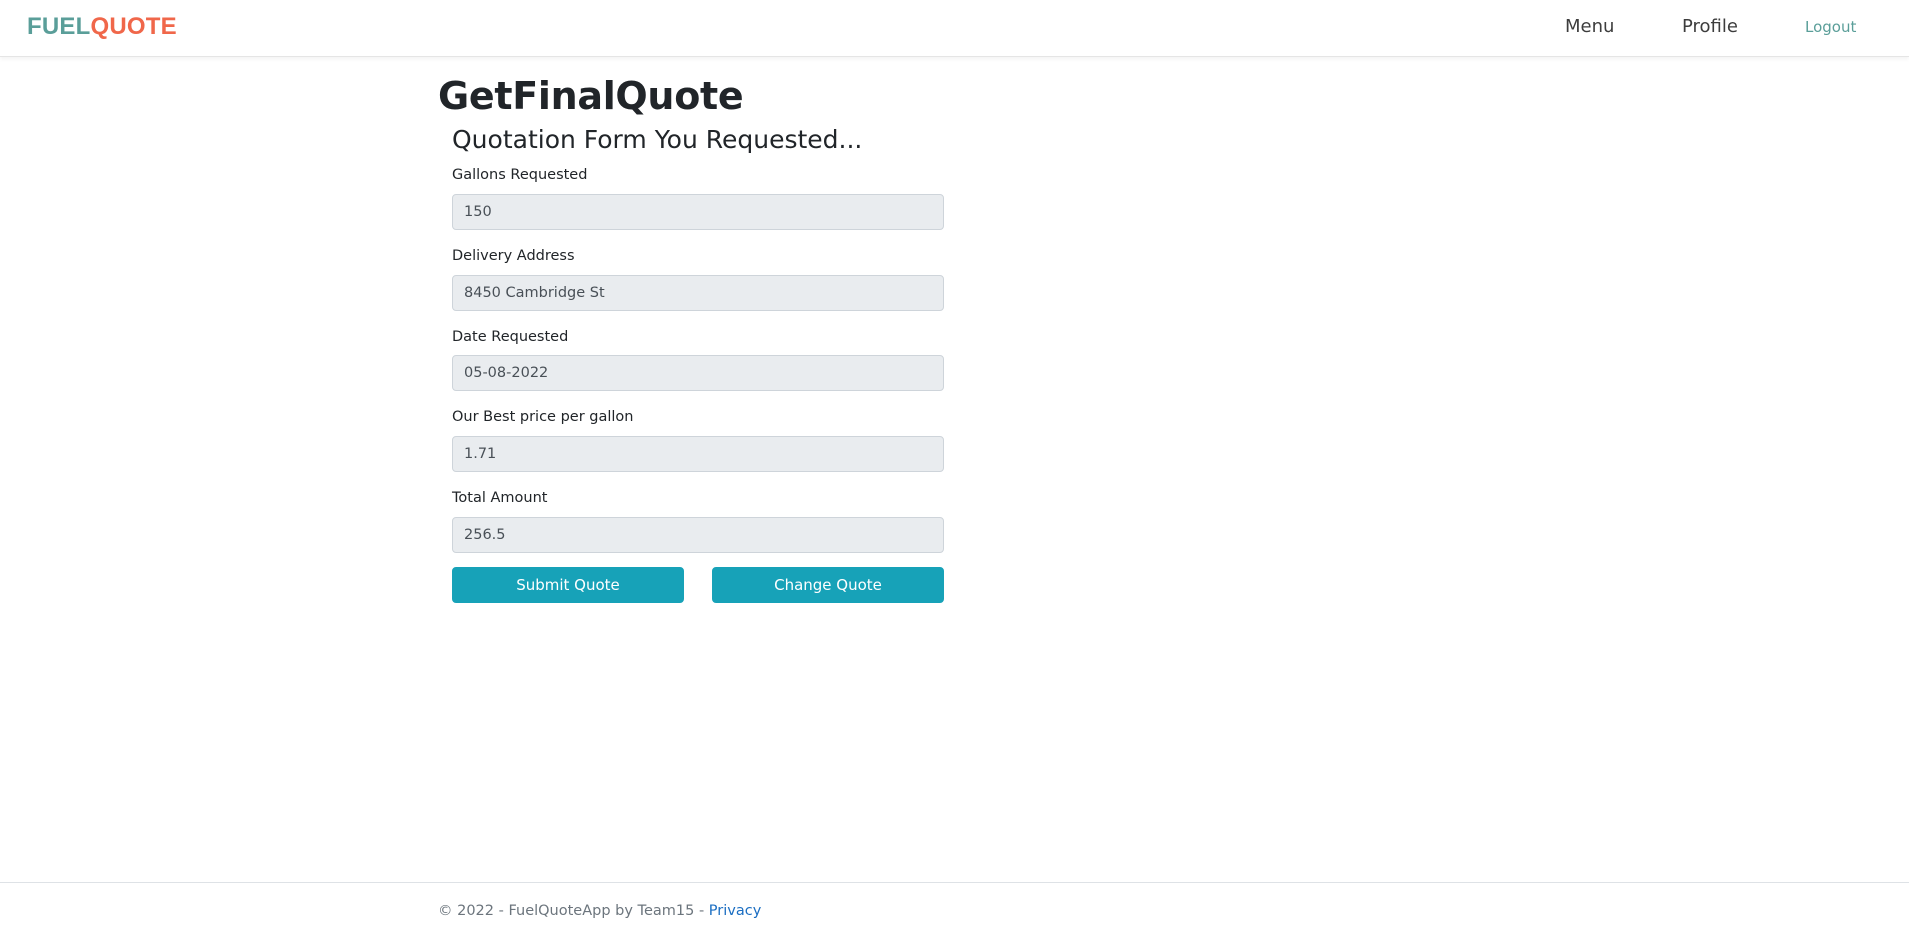  I want to click on gallons-label: Gallons Requested, so click(520, 175).